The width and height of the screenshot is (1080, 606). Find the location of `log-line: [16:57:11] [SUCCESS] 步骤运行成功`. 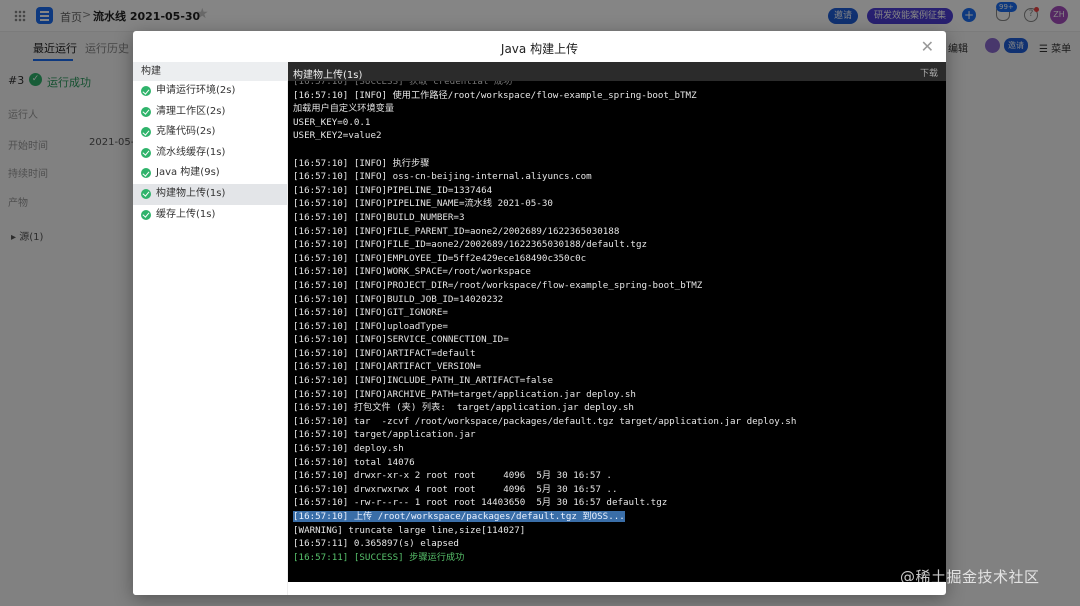

log-line: [16:57:11] [SUCCESS] 步骤运行成功 is located at coordinates (379, 557).